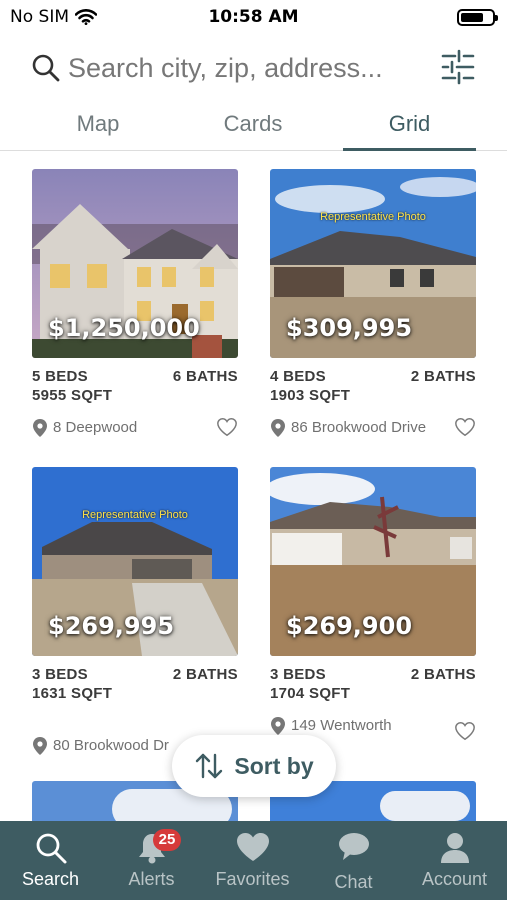  Describe the element at coordinates (409, 128) in the screenshot. I see `tab-grid: Grid` at that location.